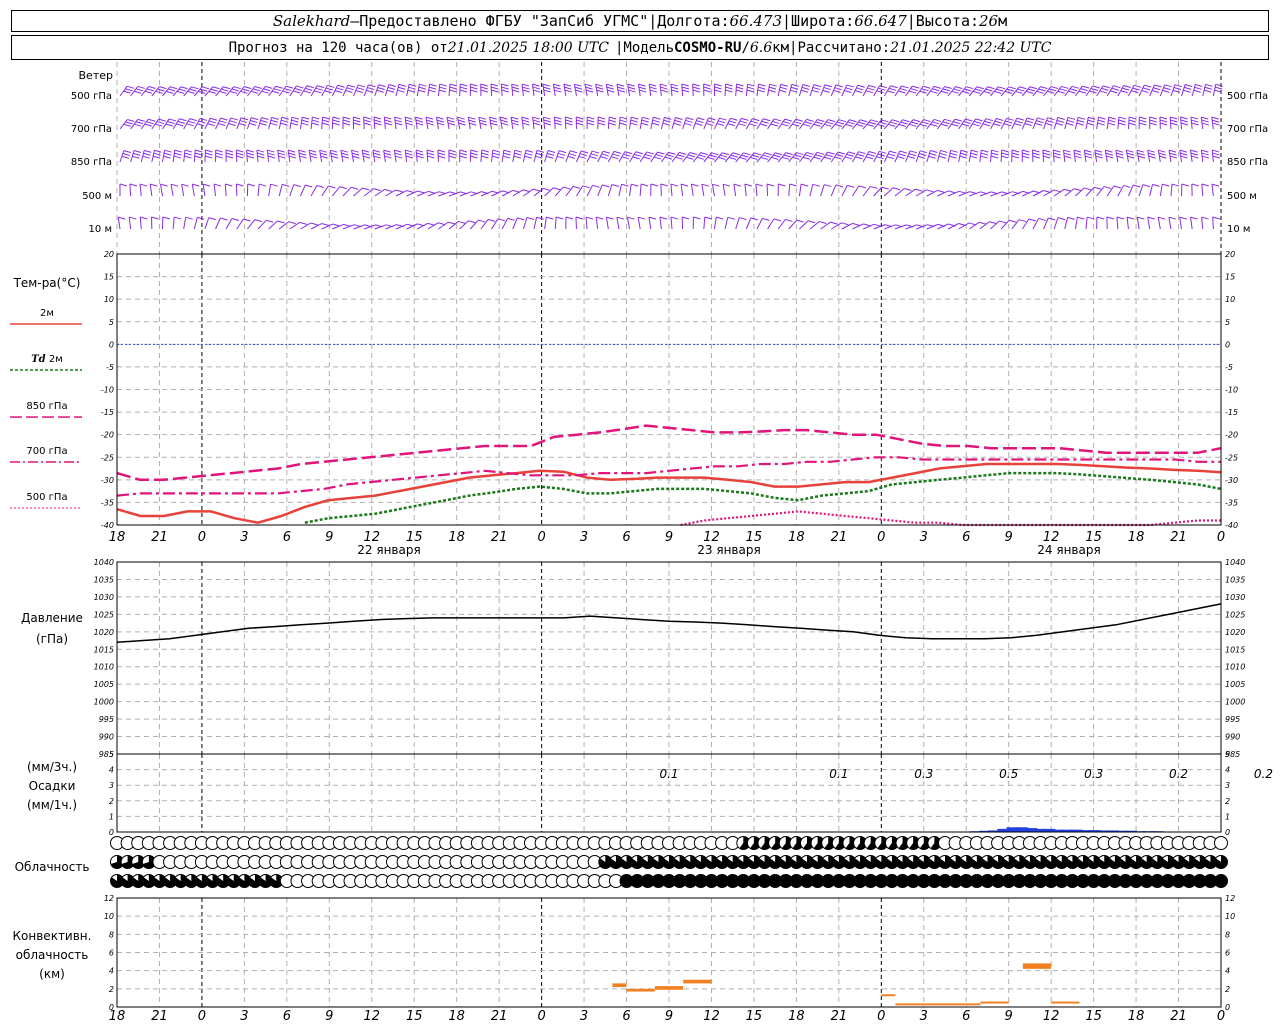 The width and height of the screenshot is (1280, 1024). I want to click on precip-3h-label: 0.2, so click(1178, 774).